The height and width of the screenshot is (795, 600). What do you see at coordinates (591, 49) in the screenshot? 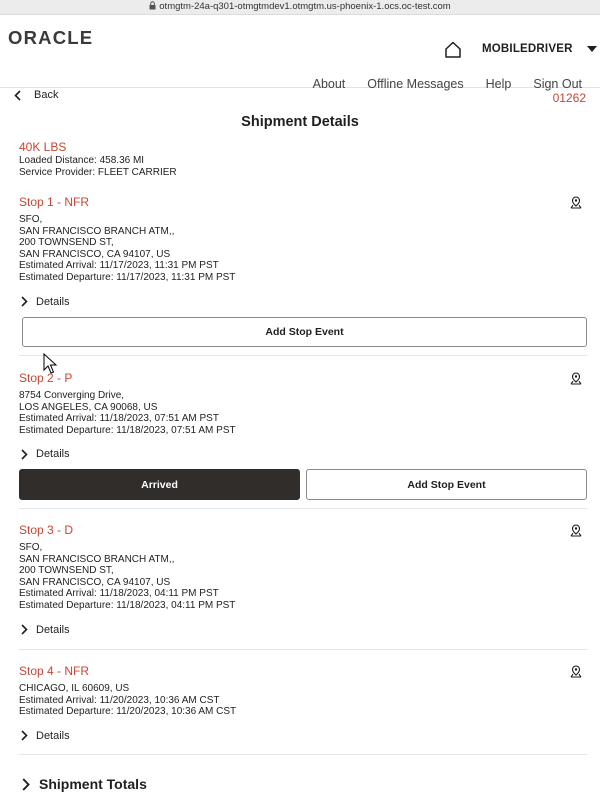
I see `caret-down-icon` at bounding box center [591, 49].